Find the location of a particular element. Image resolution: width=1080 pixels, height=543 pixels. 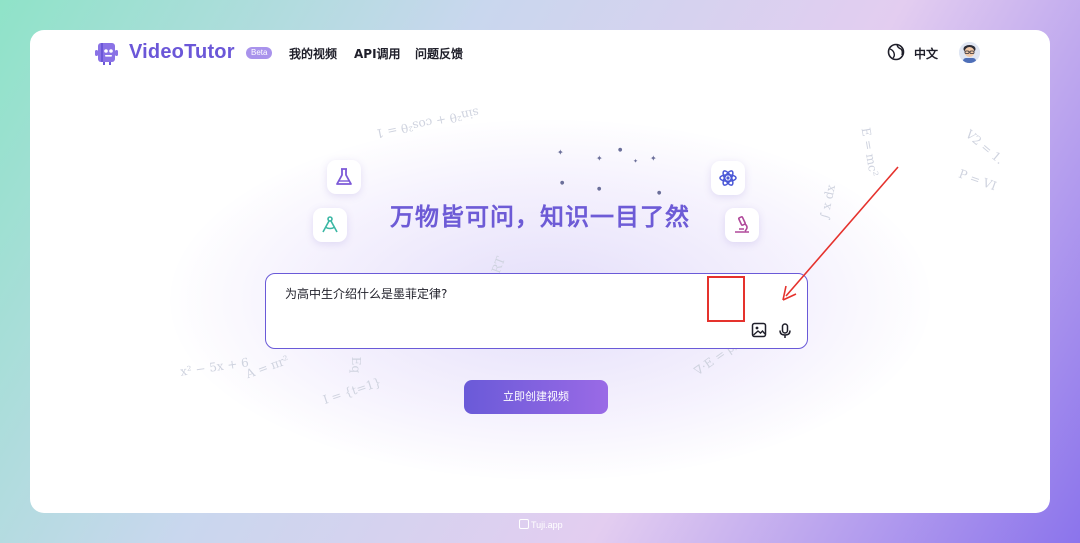

watermark: Tuji.app is located at coordinates (541, 524).